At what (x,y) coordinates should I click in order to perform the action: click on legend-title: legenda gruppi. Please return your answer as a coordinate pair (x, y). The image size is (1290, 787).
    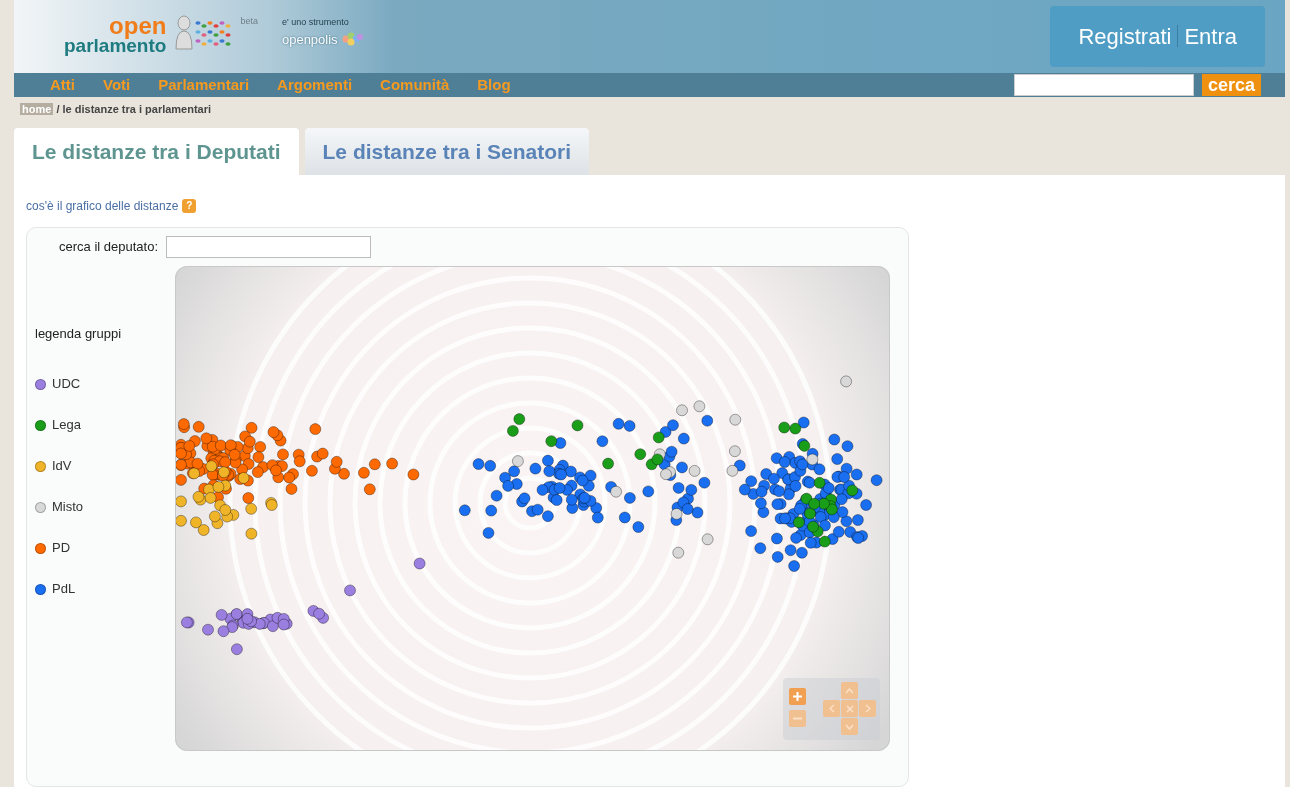
    Looking at the image, I should click on (79, 334).